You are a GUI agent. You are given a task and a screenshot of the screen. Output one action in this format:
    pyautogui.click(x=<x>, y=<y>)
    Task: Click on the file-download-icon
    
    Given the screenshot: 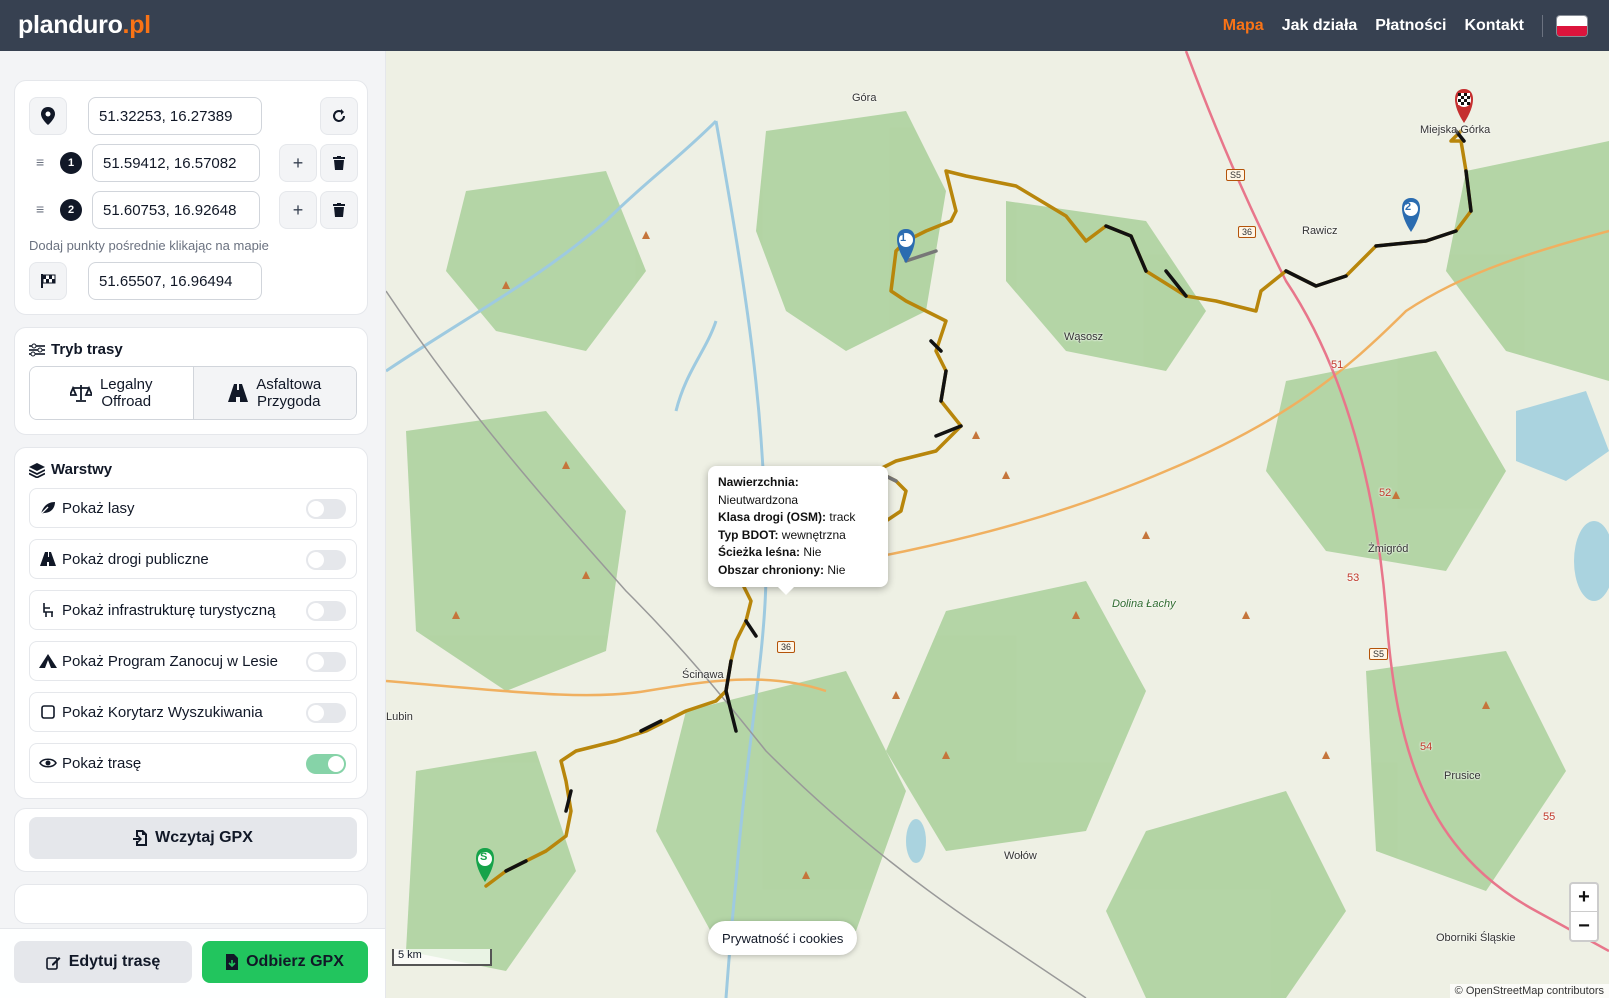 What is the action you would take?
    pyautogui.click(x=232, y=962)
    